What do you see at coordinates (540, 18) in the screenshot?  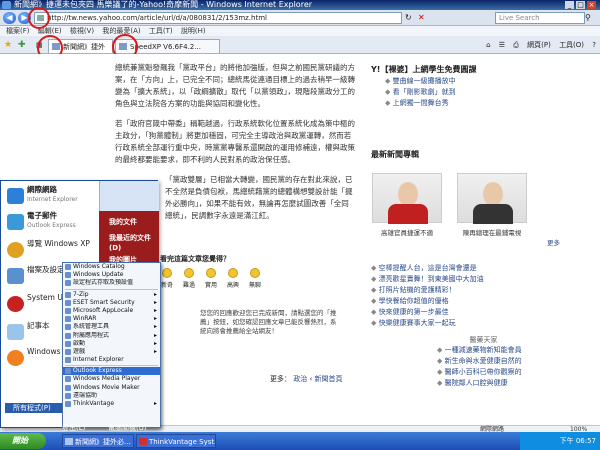 I see `search-input: Live Search` at bounding box center [540, 18].